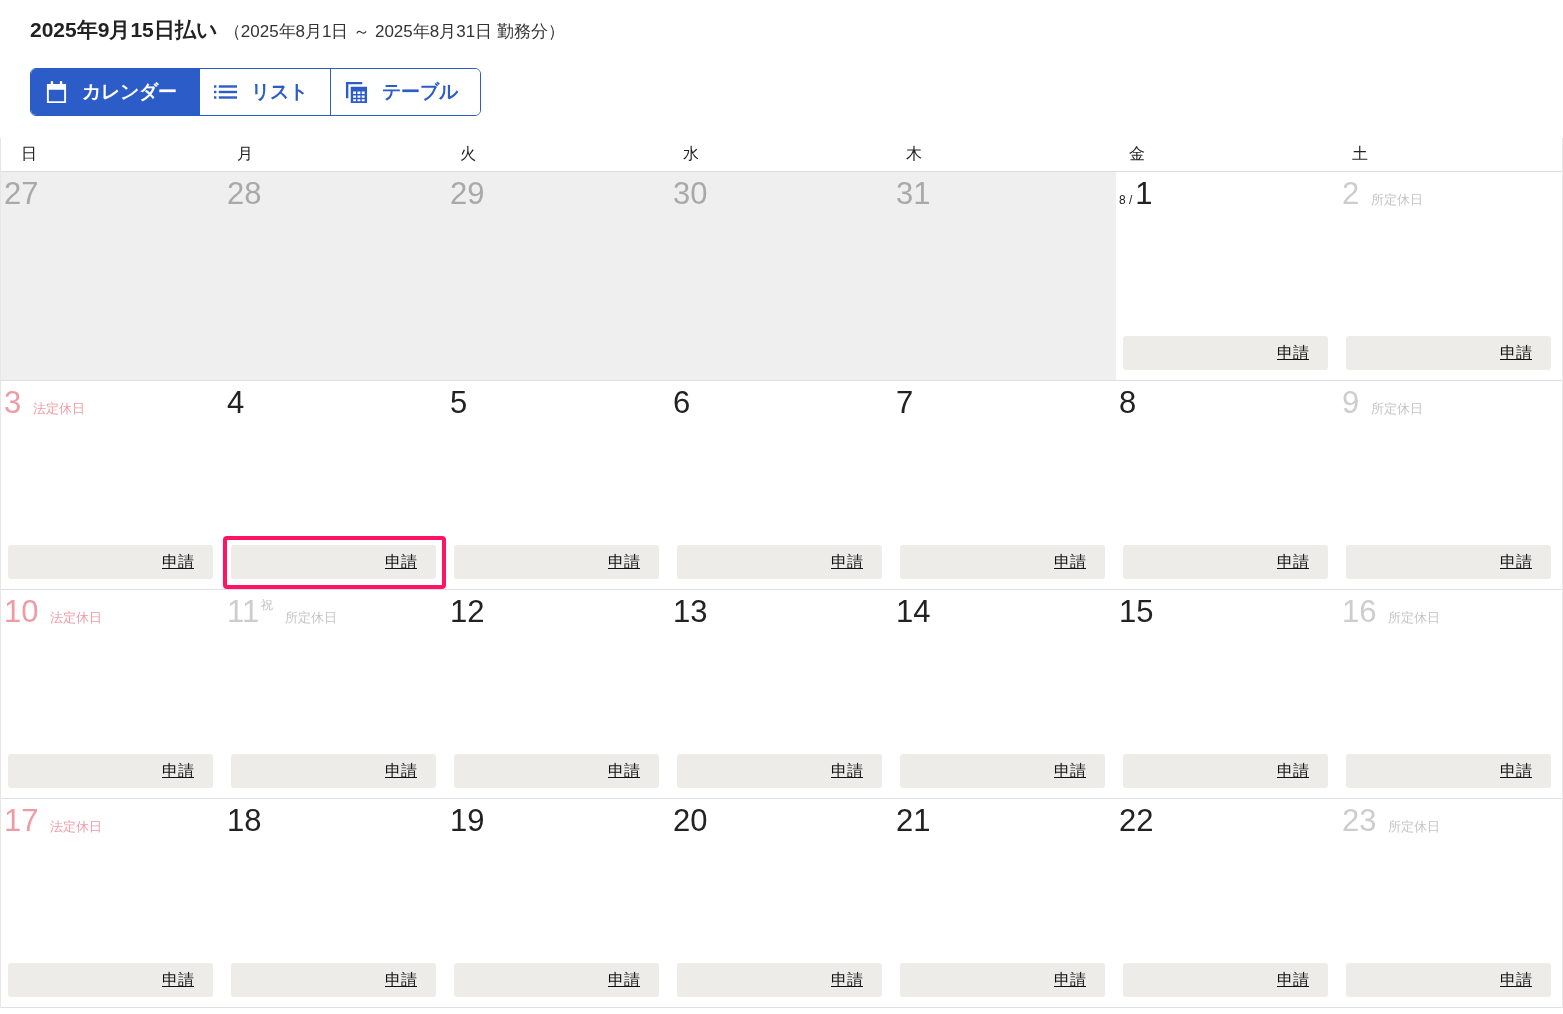 This screenshot has height=1014, width=1563. Describe the element at coordinates (21, 821) in the screenshot. I see `day-number: 17` at that location.